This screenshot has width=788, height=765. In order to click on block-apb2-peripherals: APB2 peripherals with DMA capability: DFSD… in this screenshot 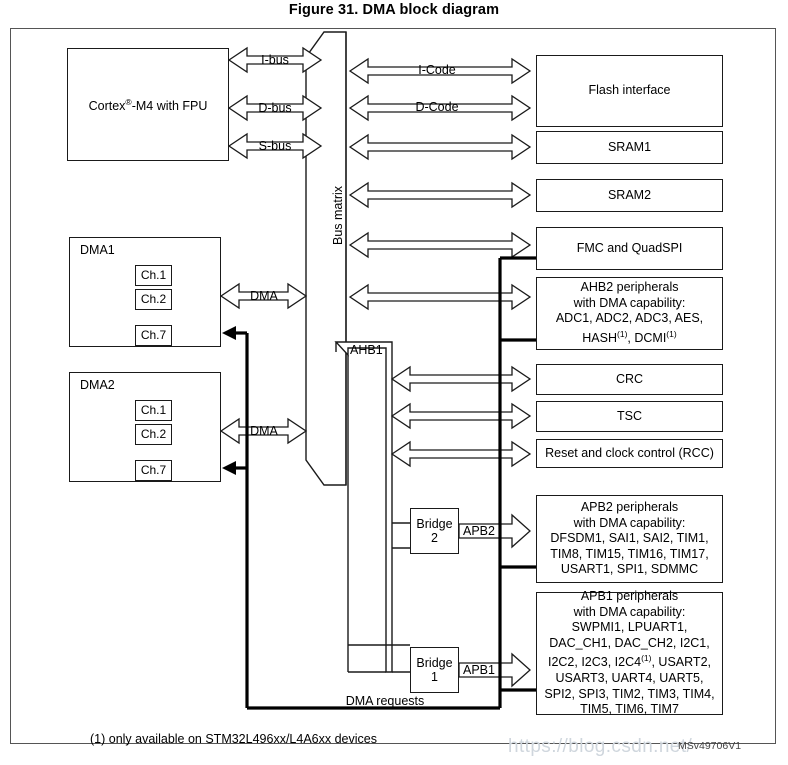, I will do `click(629, 539)`.